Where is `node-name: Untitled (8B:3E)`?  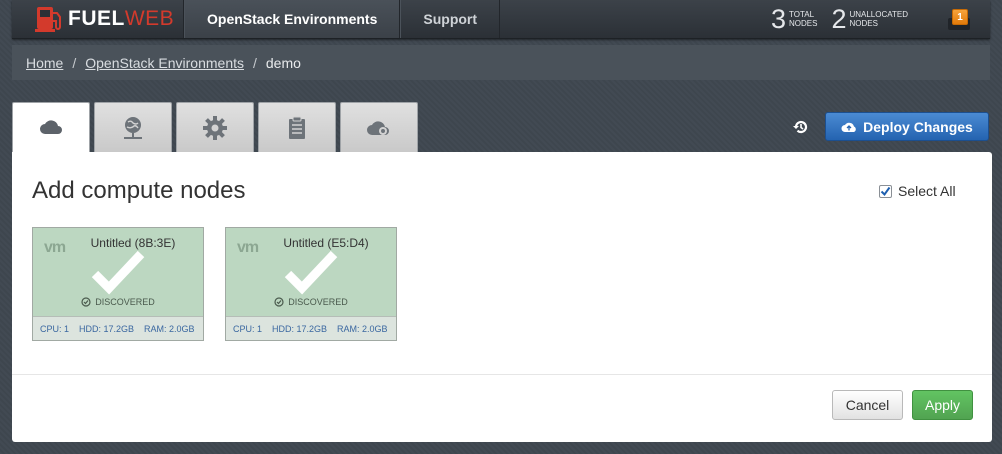 node-name: Untitled (8B:3E) is located at coordinates (133, 243).